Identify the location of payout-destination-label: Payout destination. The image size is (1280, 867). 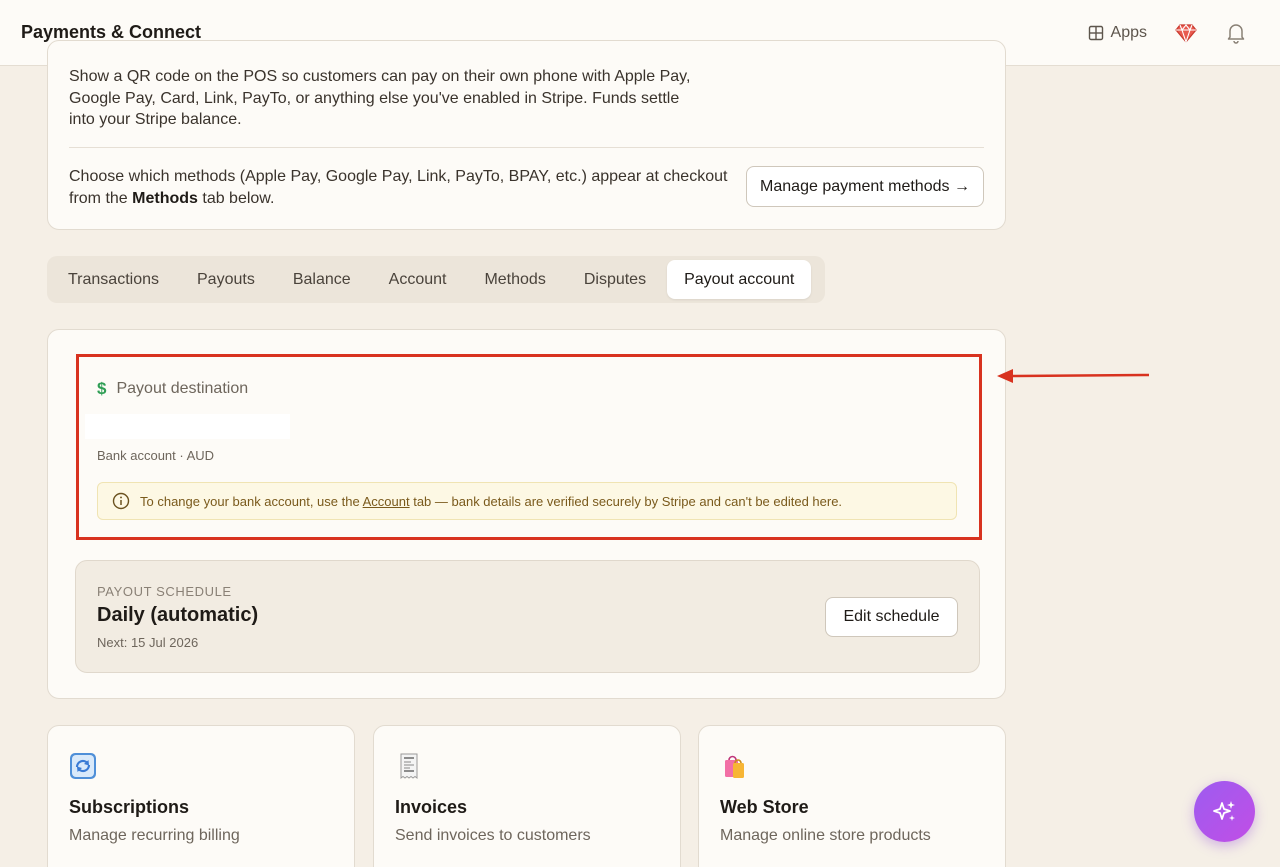
(182, 388).